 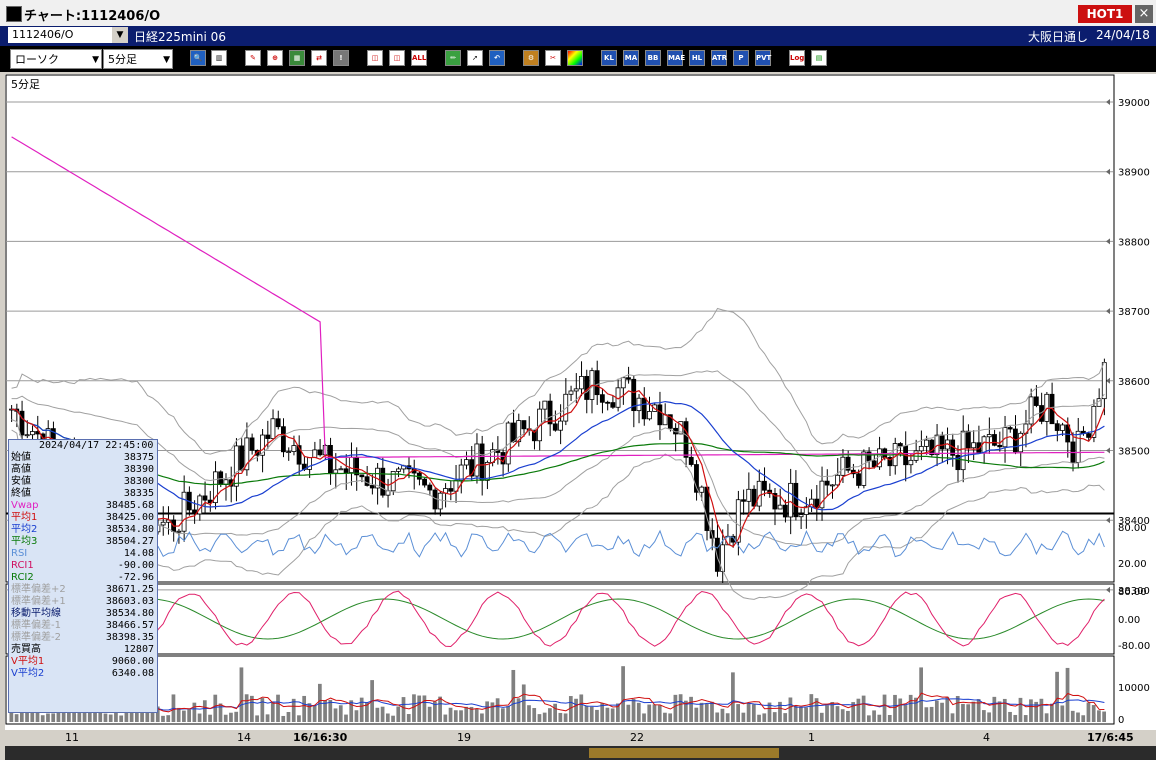 What do you see at coordinates (275, 58) in the screenshot?
I see `zoom-icon: ⊕` at bounding box center [275, 58].